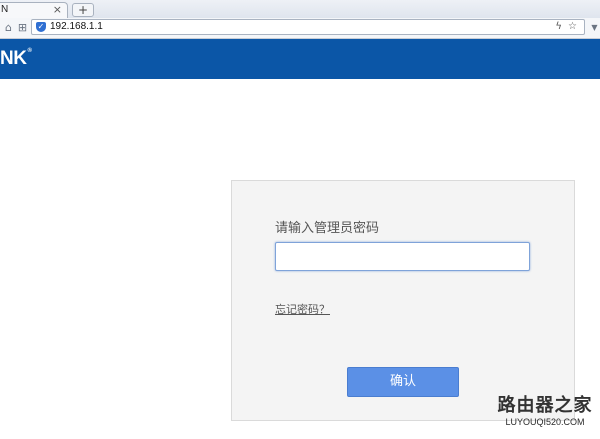 The width and height of the screenshot is (600, 439). I want to click on logo-text: NK, so click(13, 58).